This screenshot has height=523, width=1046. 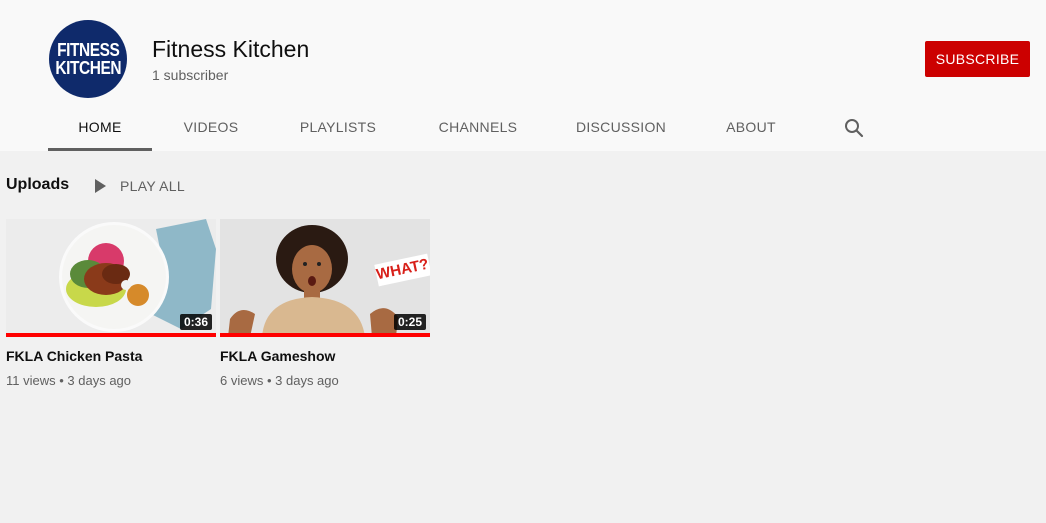 What do you see at coordinates (88, 68) in the screenshot?
I see `logo-line-2: KITCHEN` at bounding box center [88, 68].